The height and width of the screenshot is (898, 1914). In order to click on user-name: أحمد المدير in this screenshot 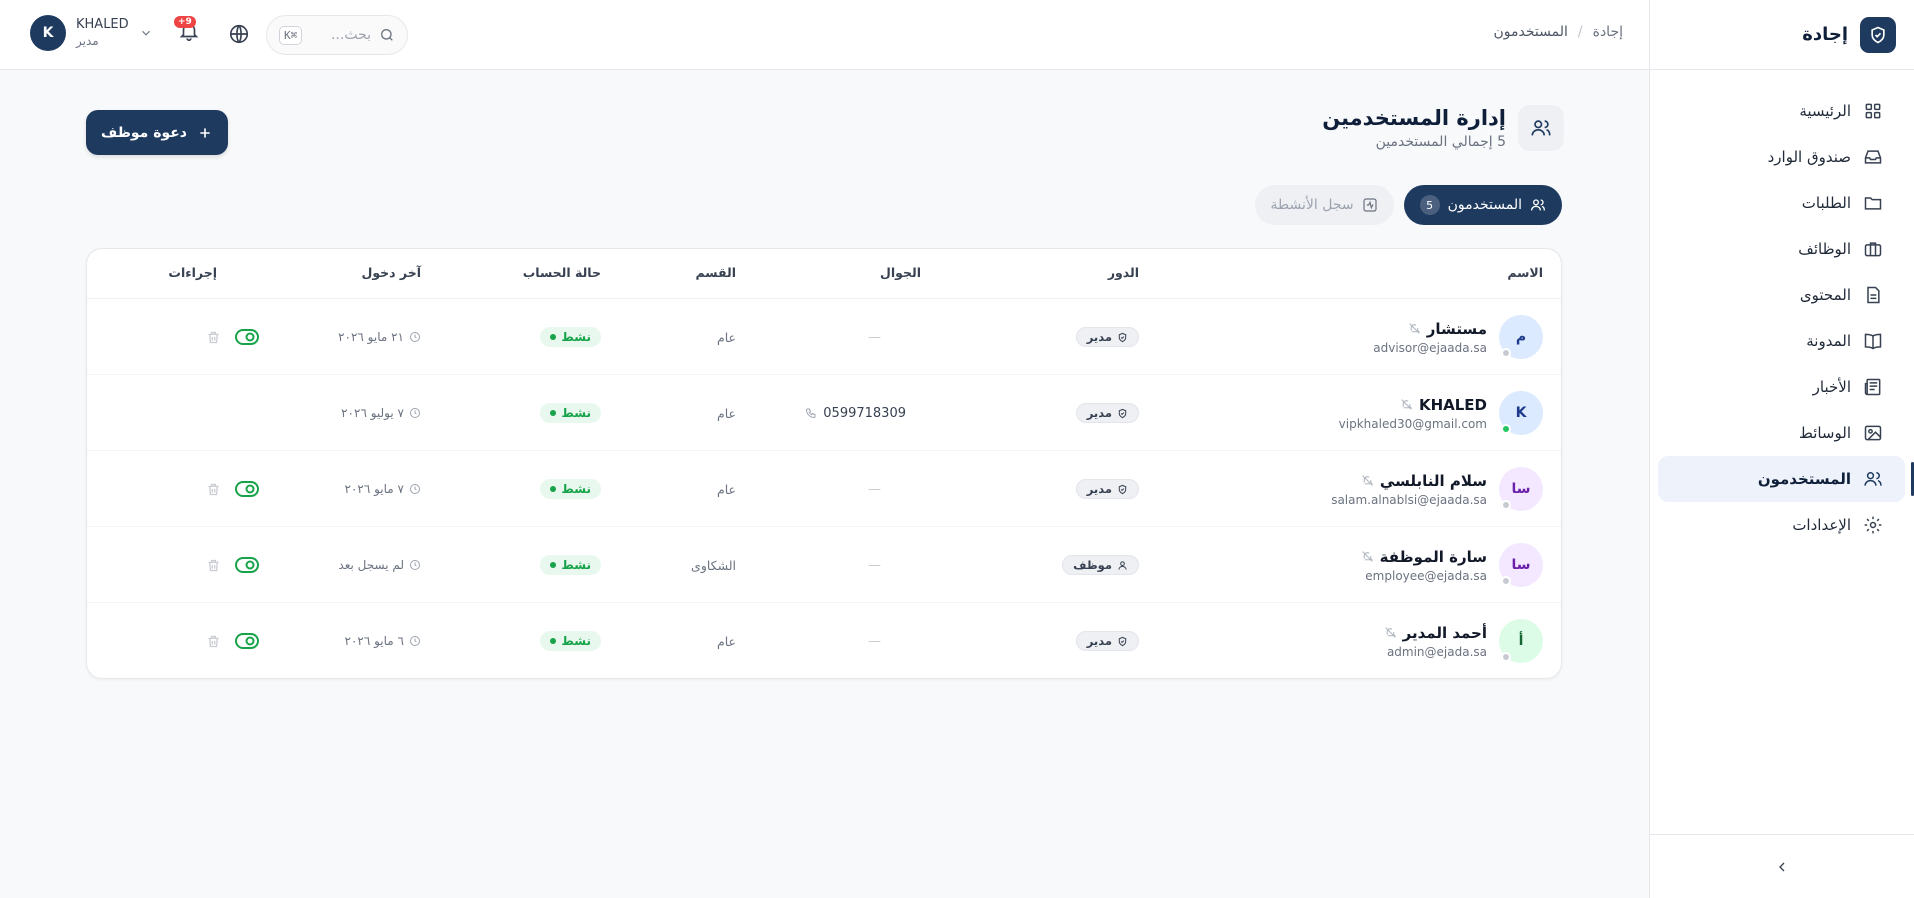, I will do `click(1444, 632)`.